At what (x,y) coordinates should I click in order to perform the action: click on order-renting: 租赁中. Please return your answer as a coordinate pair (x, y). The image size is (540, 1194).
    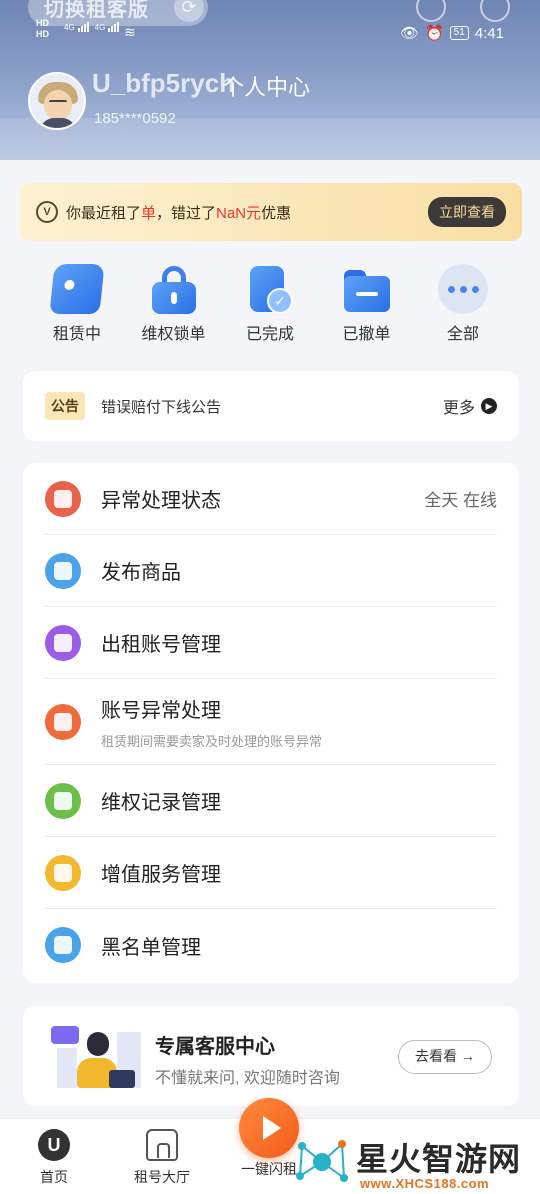
    Looking at the image, I should click on (77, 309).